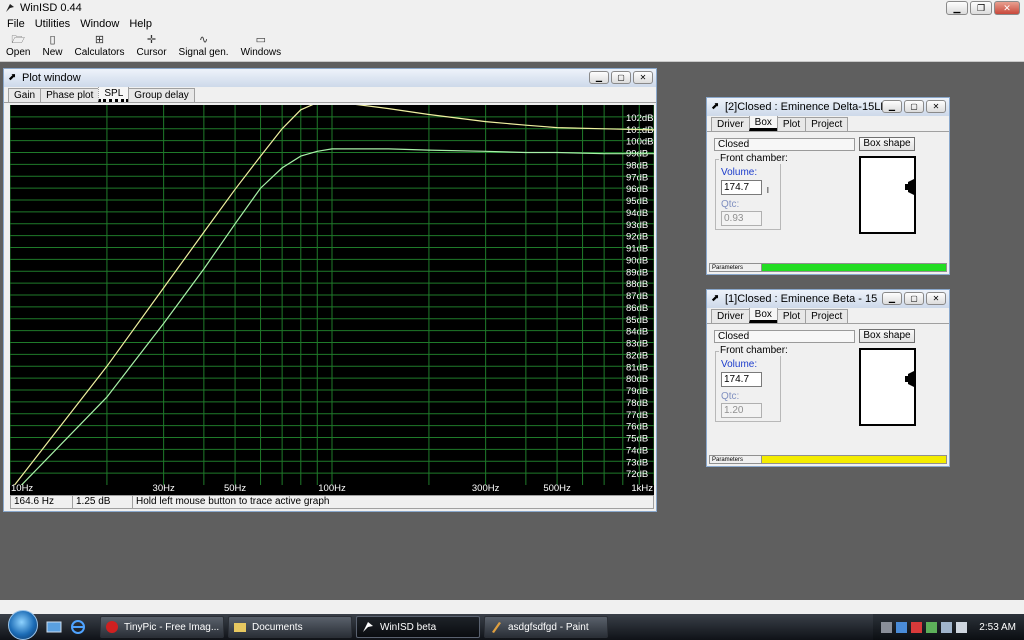 Image resolution: width=1024 pixels, height=640 pixels. I want to click on taskbar-clock: 2:53 AM, so click(997, 627).